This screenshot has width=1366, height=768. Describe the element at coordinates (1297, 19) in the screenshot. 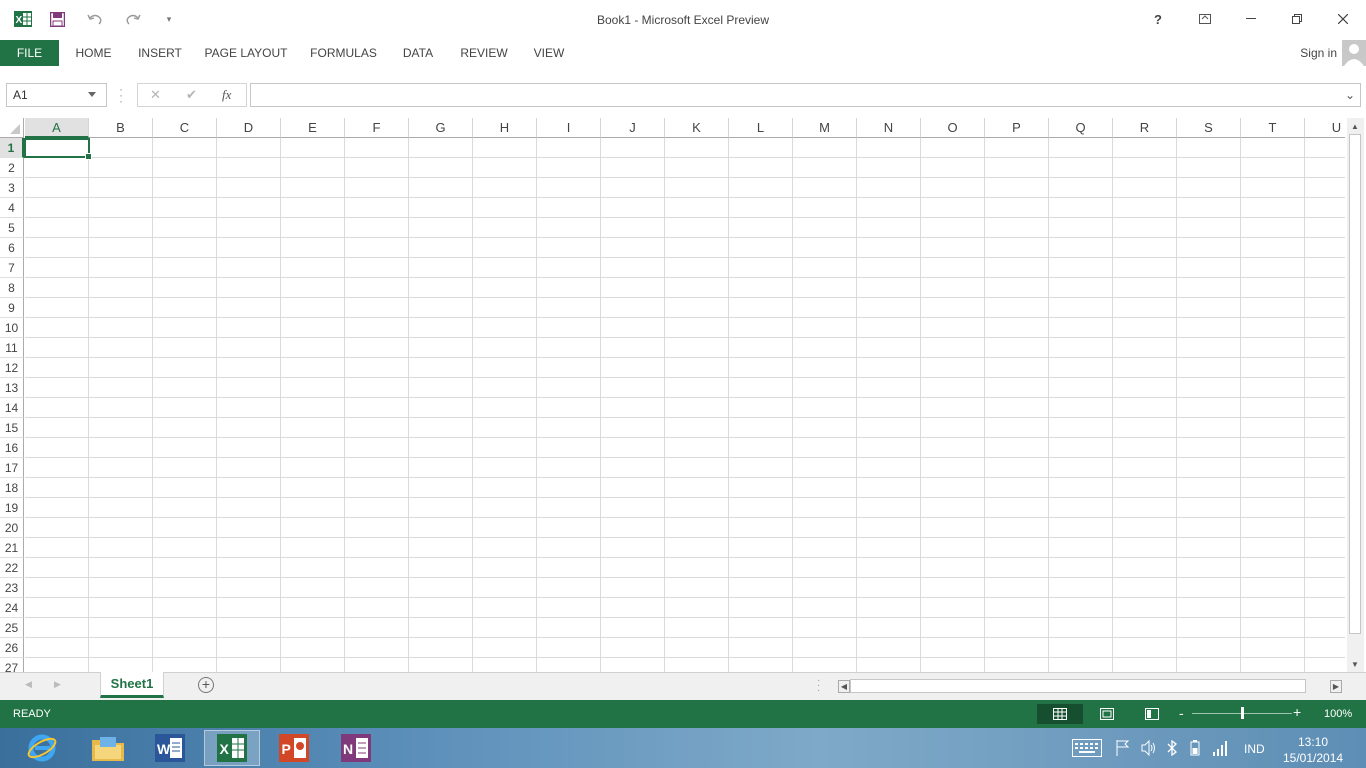

I see `restore-icon` at that location.